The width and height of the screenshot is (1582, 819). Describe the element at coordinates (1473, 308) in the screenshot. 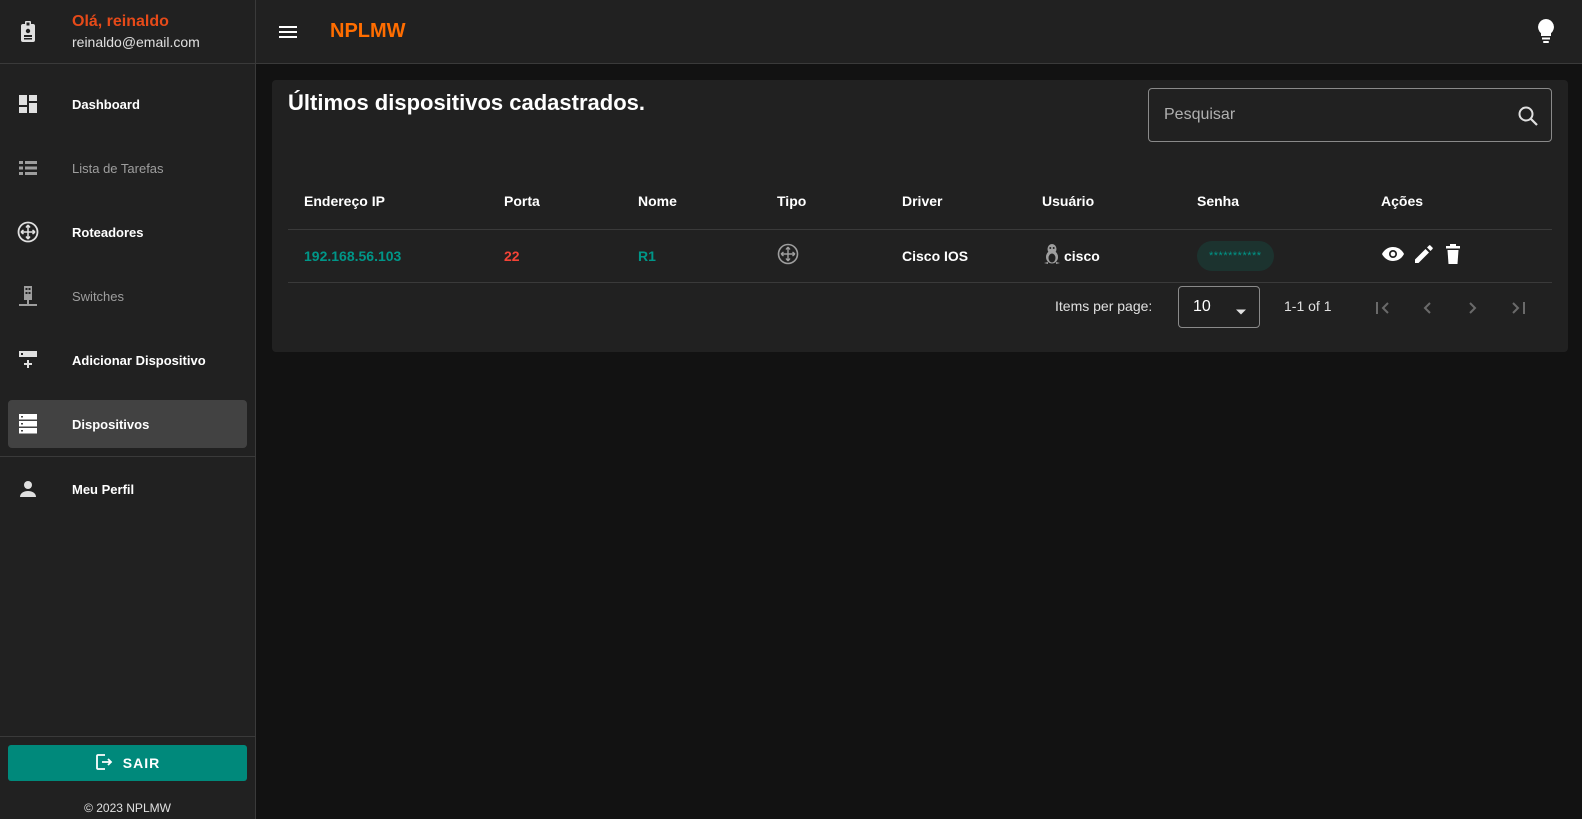

I see `next-page-icon` at that location.